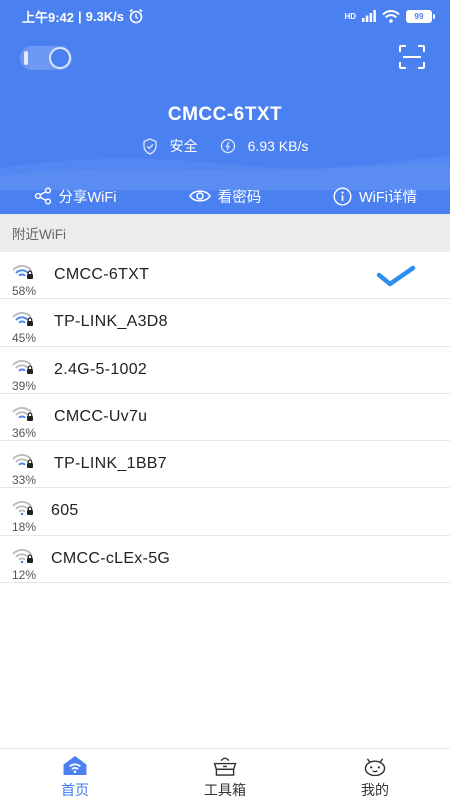 The width and height of the screenshot is (450, 800). What do you see at coordinates (239, 197) in the screenshot?
I see `view-password-label: 看密码` at bounding box center [239, 197].